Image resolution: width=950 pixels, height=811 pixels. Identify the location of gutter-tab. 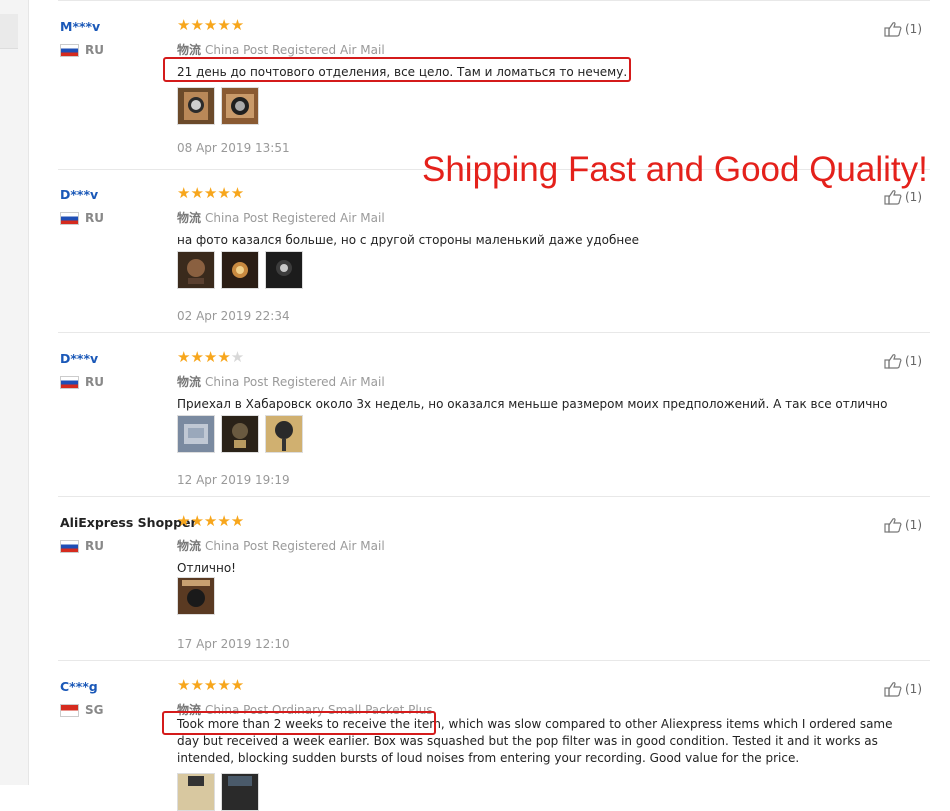
(9, 31).